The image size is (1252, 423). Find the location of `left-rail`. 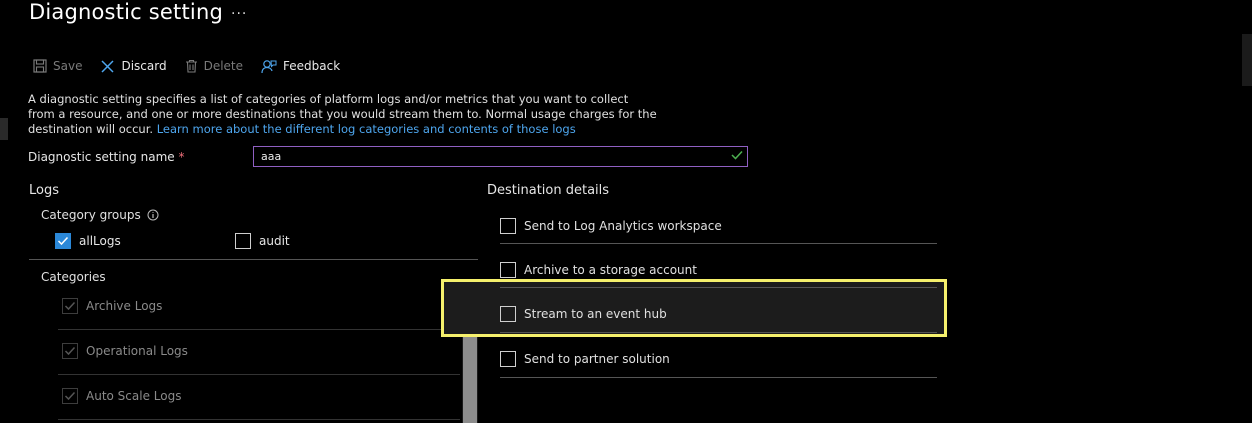

left-rail is located at coordinates (5, 211).